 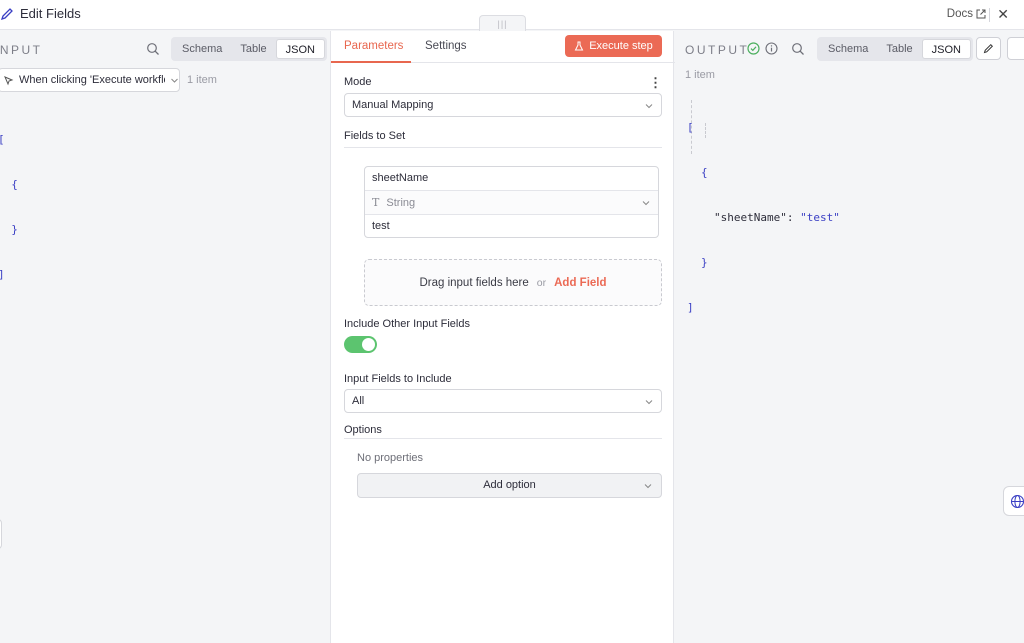 I want to click on field-assignment: sheetName T String test, so click(x=511, y=202).